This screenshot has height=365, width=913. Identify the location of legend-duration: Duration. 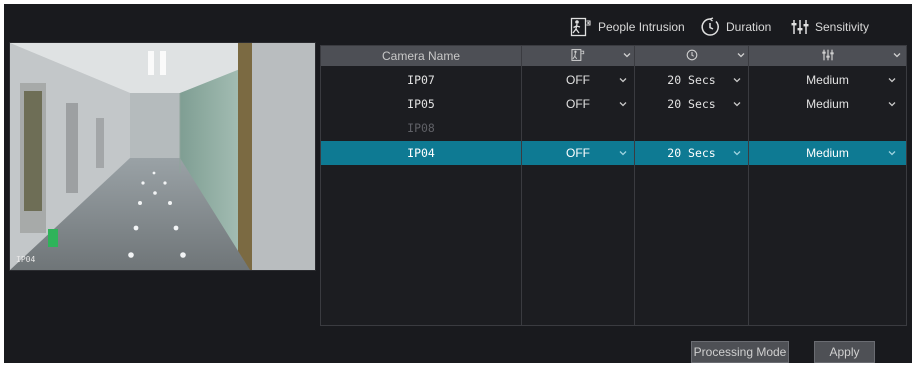
(735, 27).